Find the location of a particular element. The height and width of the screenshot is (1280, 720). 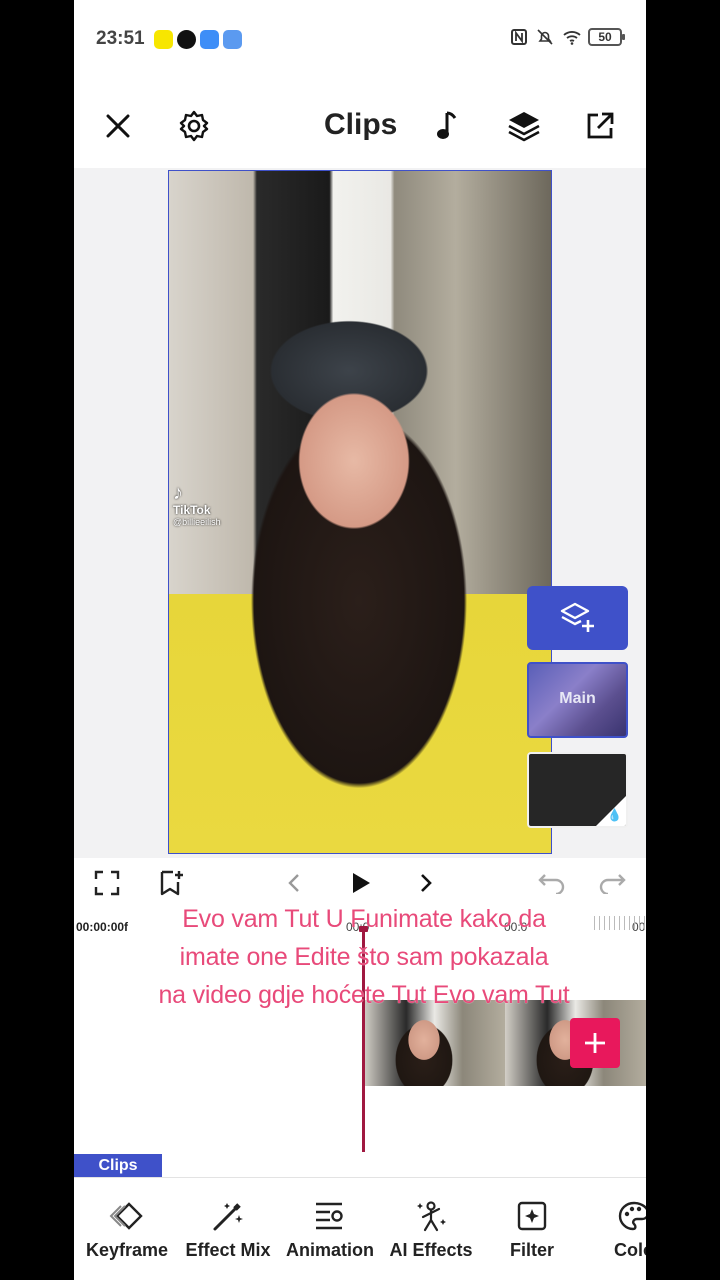

top-toolbar: Clips is located at coordinates (360, 124).